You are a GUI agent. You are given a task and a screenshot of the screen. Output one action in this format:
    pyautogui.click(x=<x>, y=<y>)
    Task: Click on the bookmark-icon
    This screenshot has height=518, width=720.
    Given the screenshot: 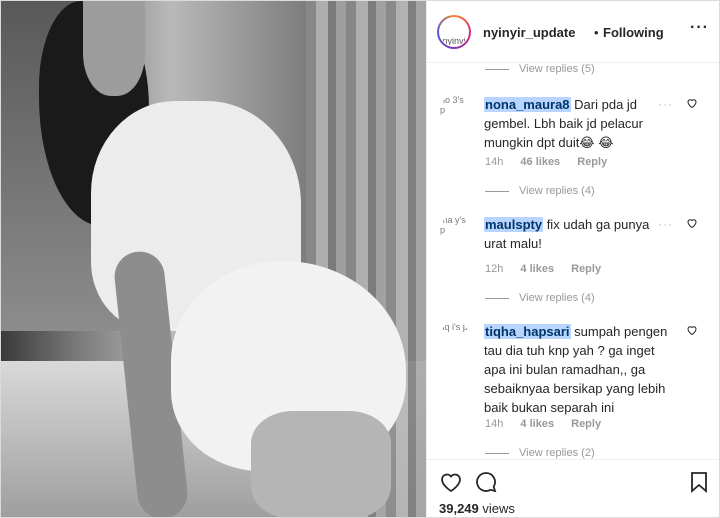 What is the action you would take?
    pyautogui.click(x=699, y=482)
    